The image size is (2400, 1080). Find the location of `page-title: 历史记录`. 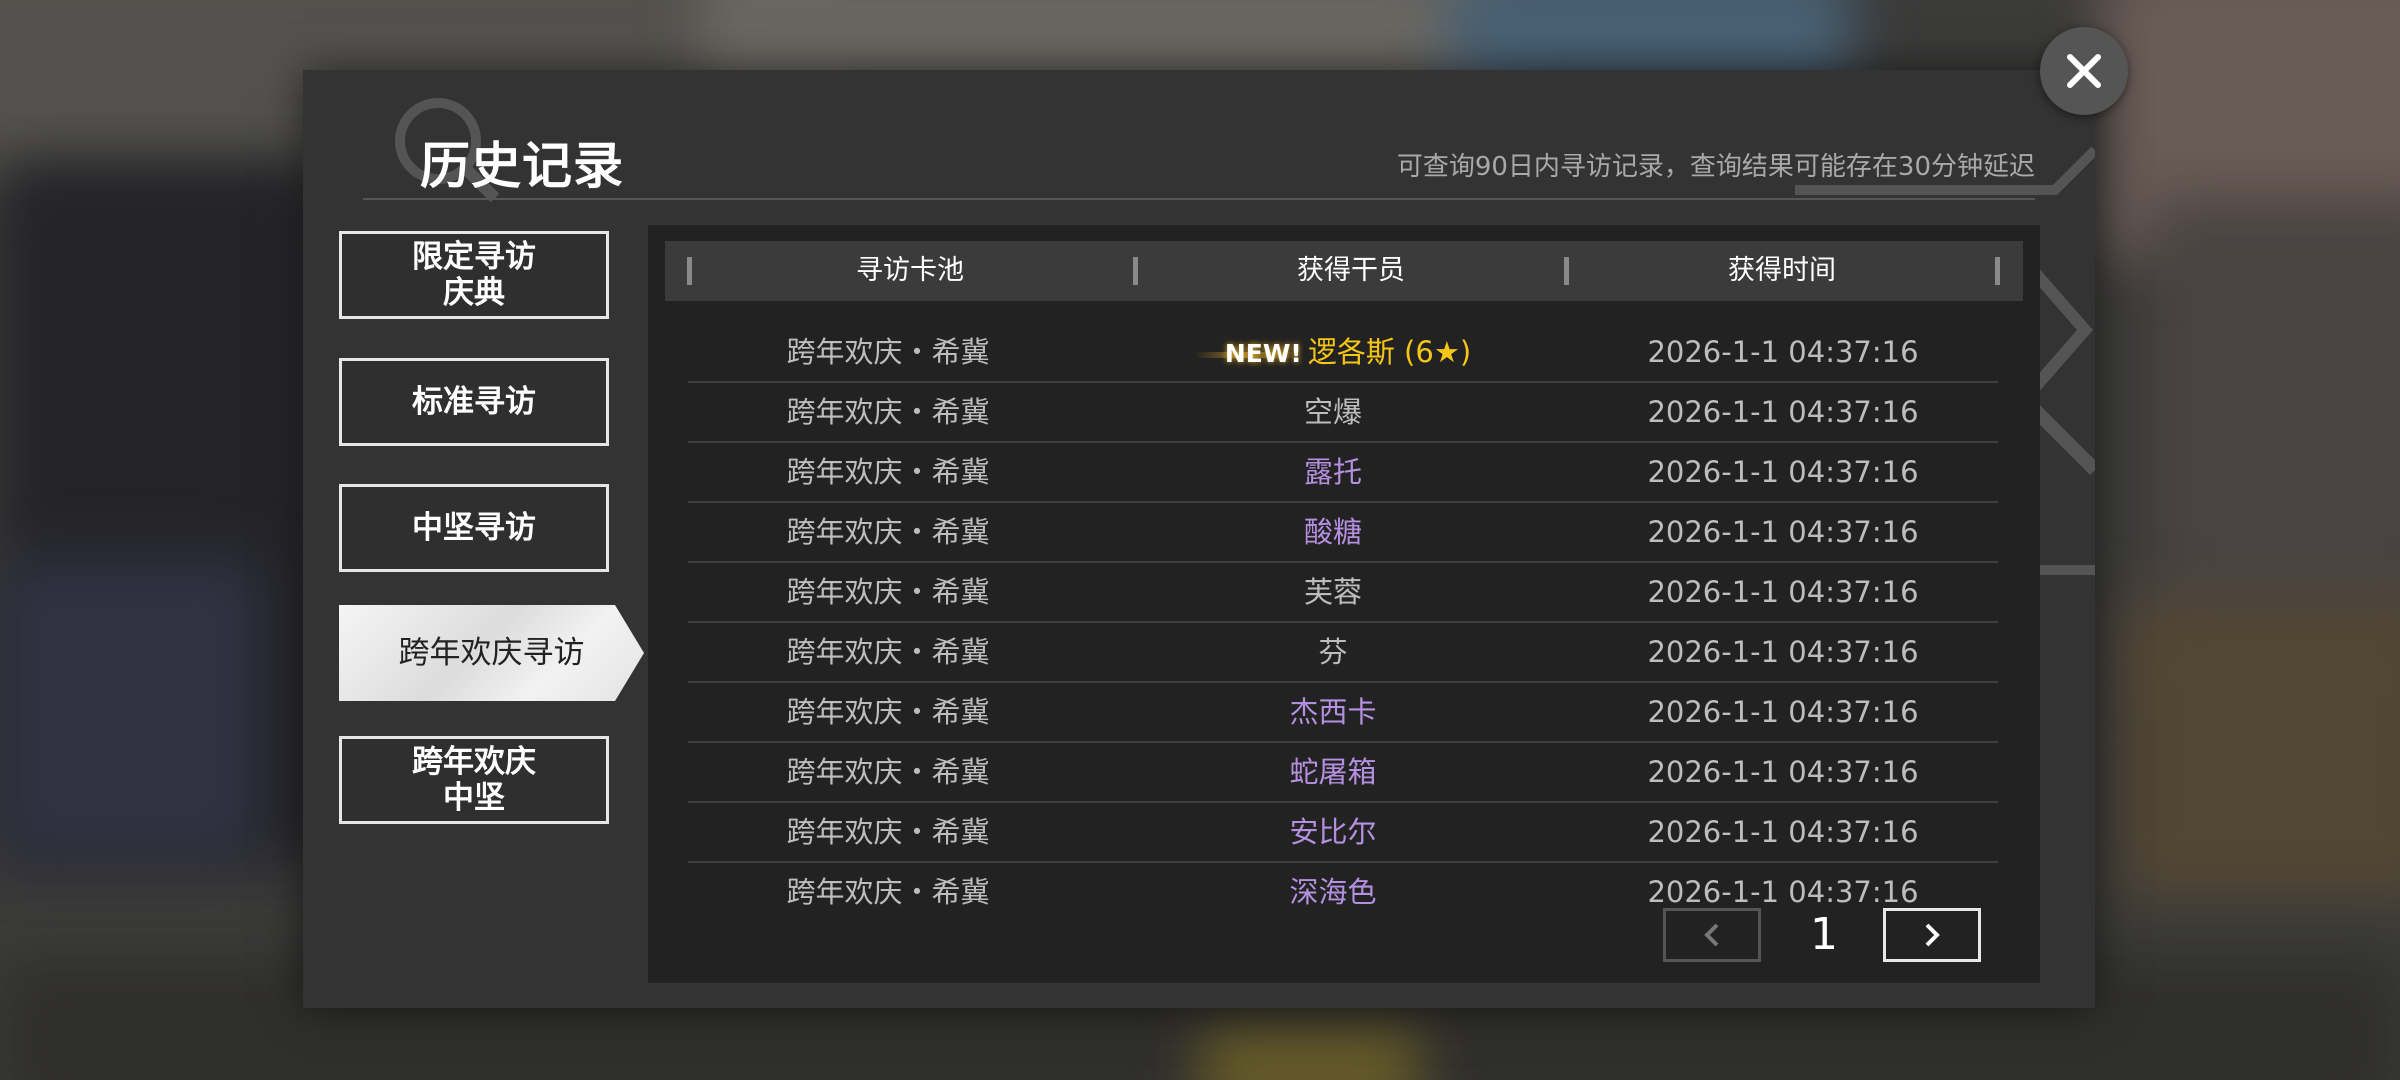

page-title: 历史记录 is located at coordinates (522, 166).